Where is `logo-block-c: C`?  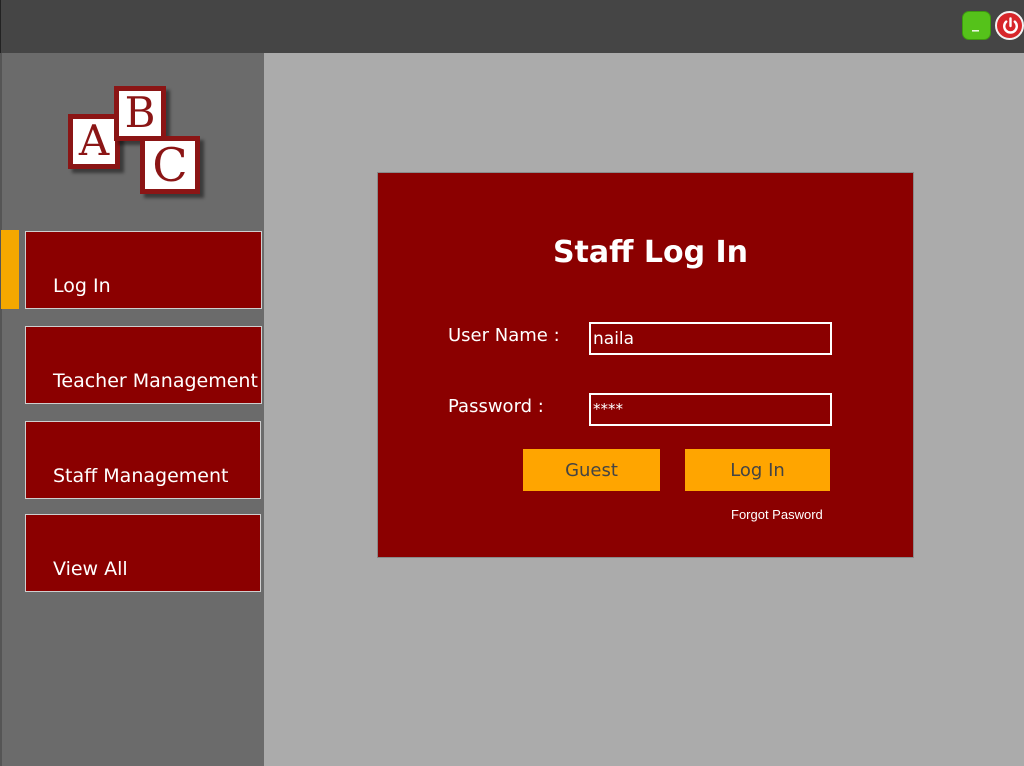 logo-block-c: C is located at coordinates (170, 165).